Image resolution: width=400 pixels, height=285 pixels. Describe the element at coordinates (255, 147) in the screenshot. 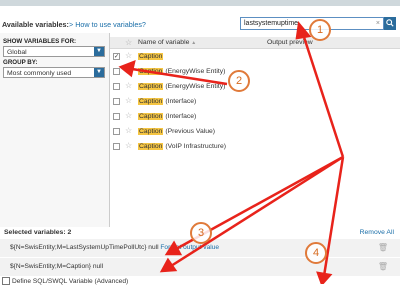

I see `table-row: ☆ Caption (VoIP Infrastructure)` at that location.